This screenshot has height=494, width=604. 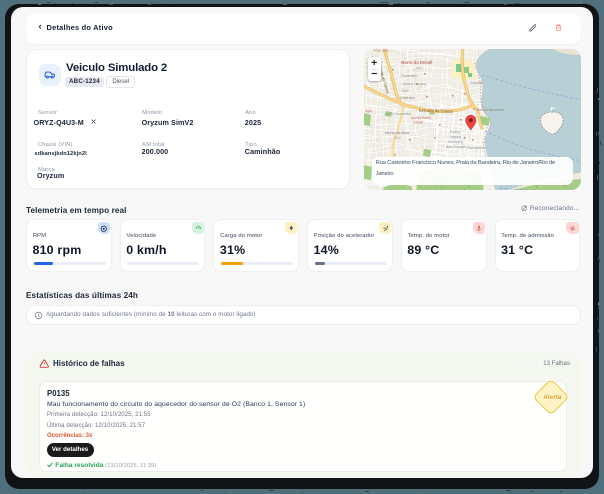 What do you see at coordinates (419, 68) in the screenshot?
I see `svg-text: 95m` at bounding box center [419, 68].